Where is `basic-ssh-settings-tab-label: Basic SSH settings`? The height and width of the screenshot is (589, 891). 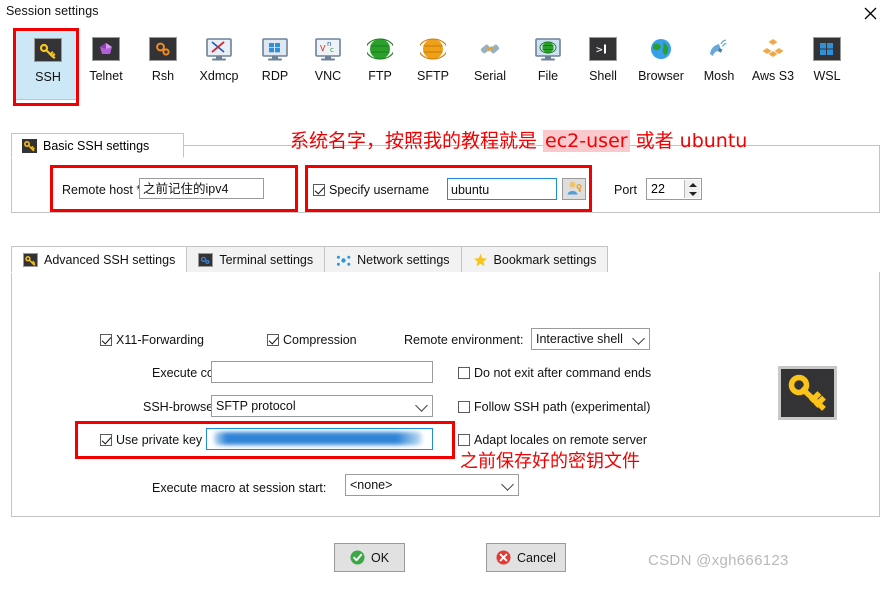
basic-ssh-settings-tab-label: Basic SSH settings is located at coordinates (96, 145).